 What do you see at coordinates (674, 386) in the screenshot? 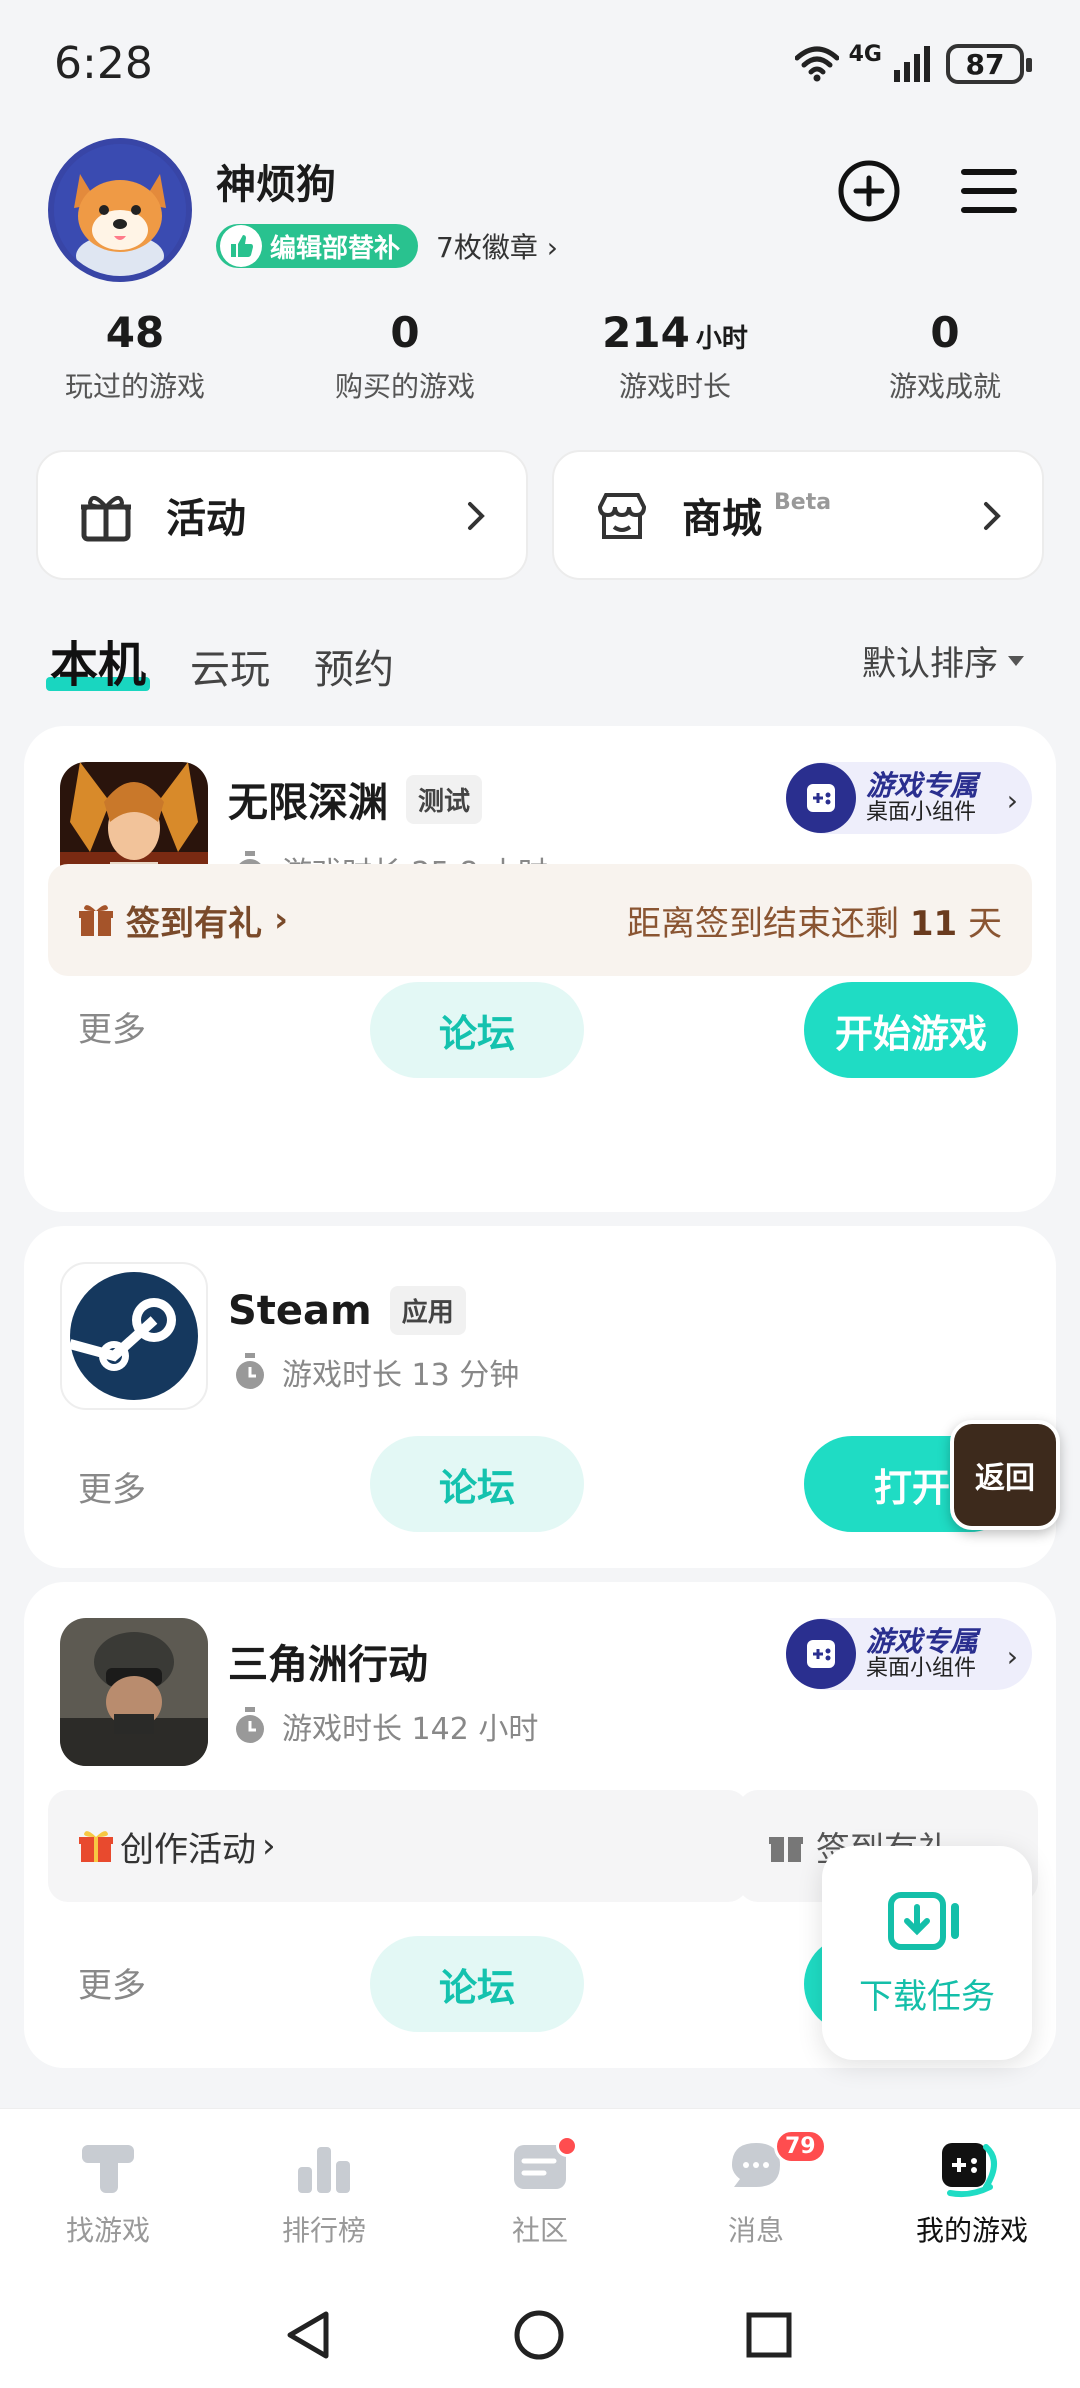
I see `stat-label: 游戏时长` at bounding box center [674, 386].